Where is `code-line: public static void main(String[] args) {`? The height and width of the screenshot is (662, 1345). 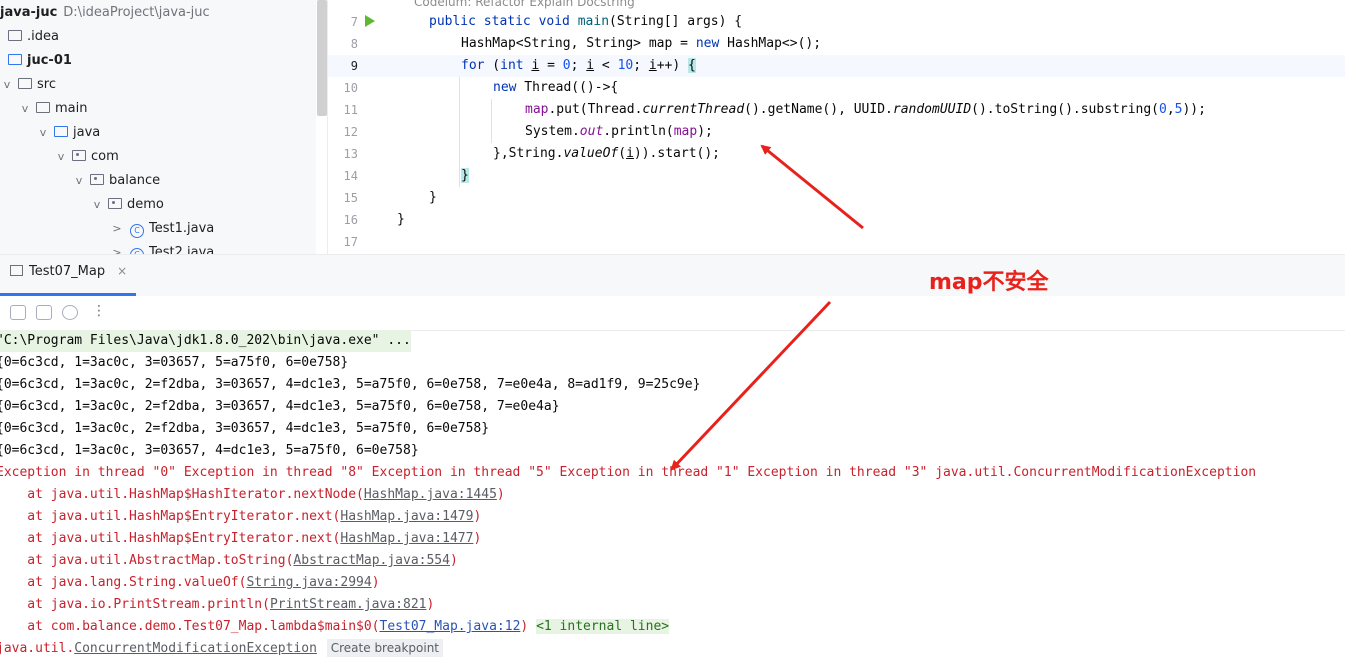
code-line: public static void main(String[] args) { is located at coordinates (586, 21).